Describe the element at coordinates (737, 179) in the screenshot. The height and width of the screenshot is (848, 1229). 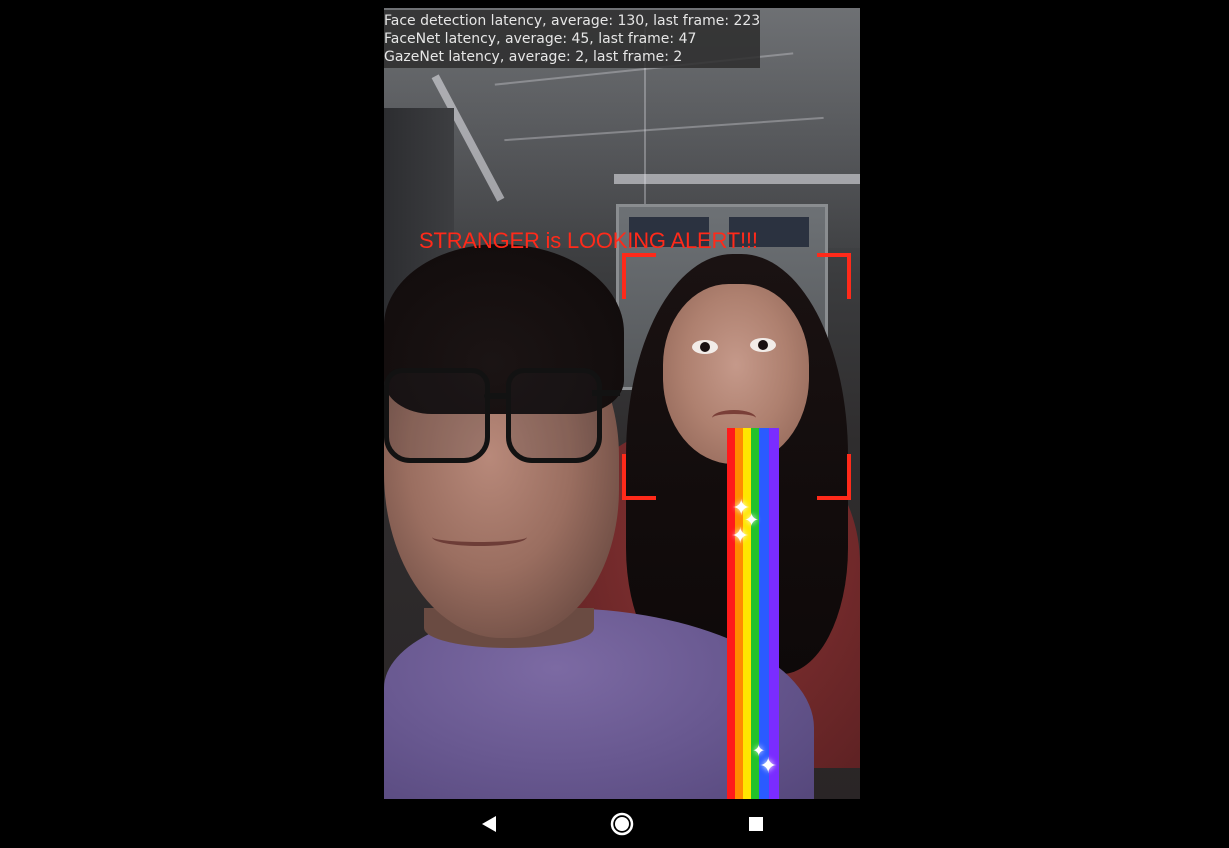
I see `ceiling-light` at that location.